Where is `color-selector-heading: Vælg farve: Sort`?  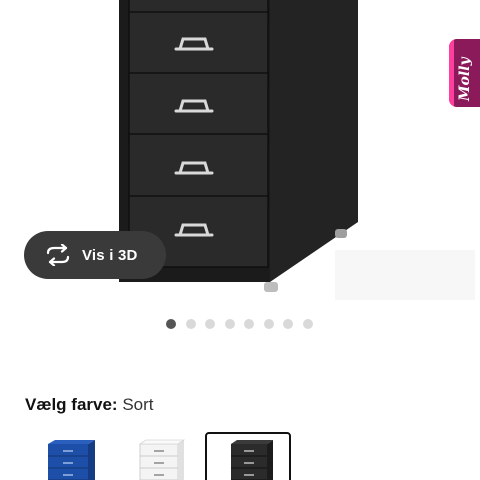
color-selector-heading: Vælg farve: Sort is located at coordinates (89, 405).